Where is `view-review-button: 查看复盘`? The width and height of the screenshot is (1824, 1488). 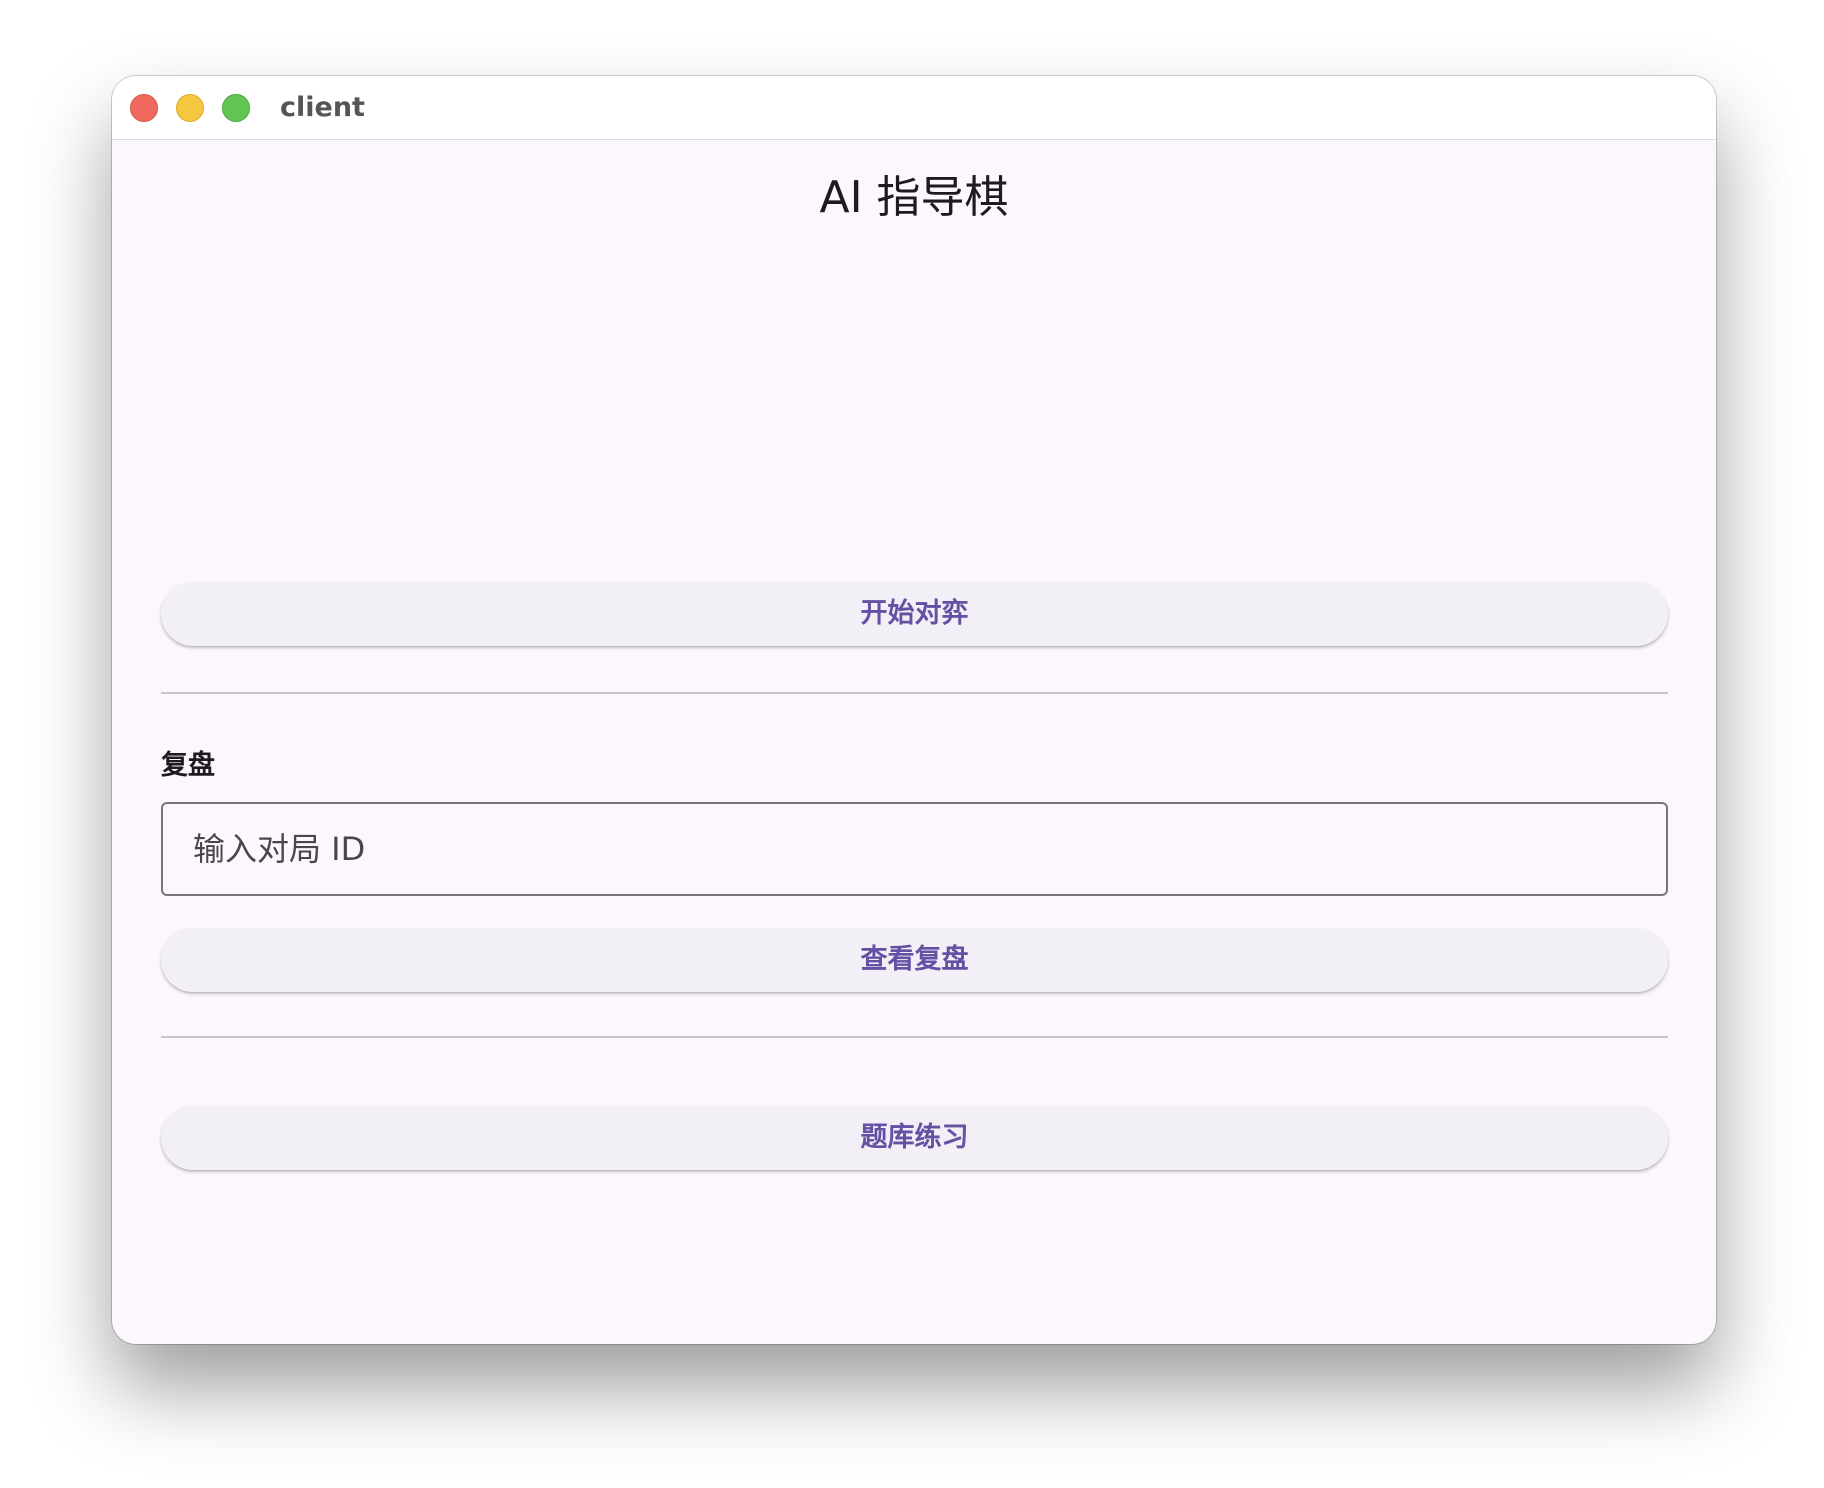
view-review-button: 查看复盘 is located at coordinates (914, 960).